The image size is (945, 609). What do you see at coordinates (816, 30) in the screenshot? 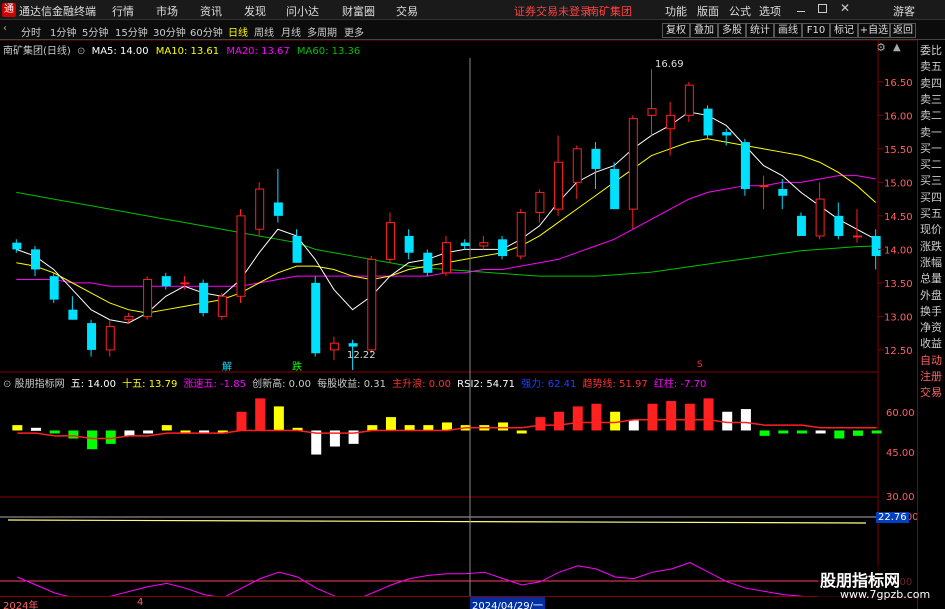
I see `f10-button: F10` at bounding box center [816, 30].